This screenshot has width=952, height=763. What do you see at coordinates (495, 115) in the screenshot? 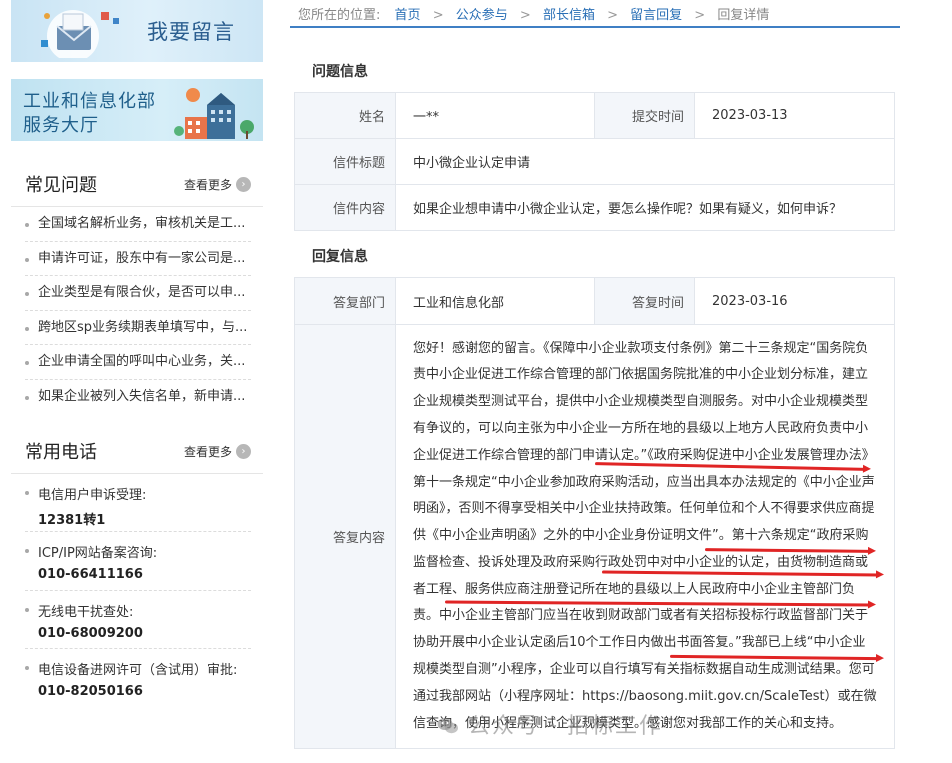
I see `name-value: 一**` at bounding box center [495, 115].